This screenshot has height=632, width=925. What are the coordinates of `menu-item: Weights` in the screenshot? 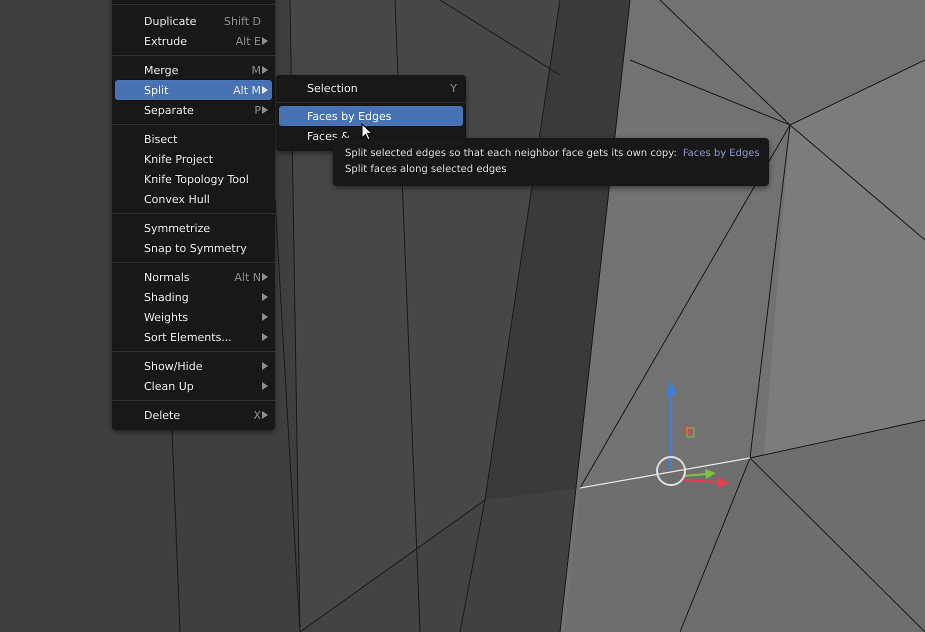 It's located at (193, 317).